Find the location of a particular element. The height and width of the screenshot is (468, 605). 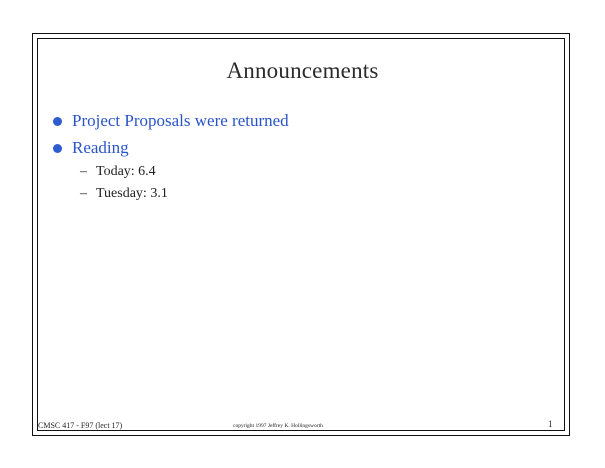

footer-course-label: CMSC 417 - F97 (lect 17) is located at coordinates (80, 425).